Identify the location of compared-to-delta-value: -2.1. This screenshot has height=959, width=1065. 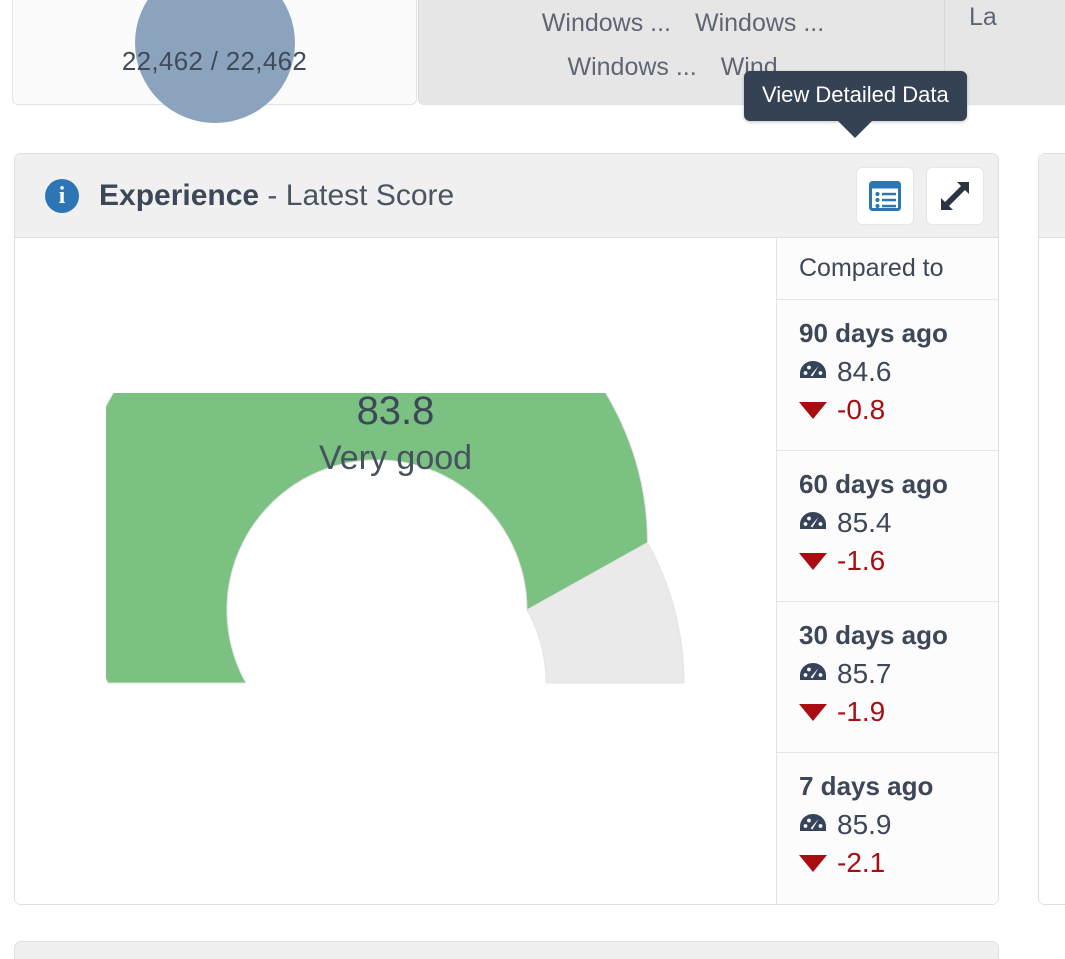
(861, 862).